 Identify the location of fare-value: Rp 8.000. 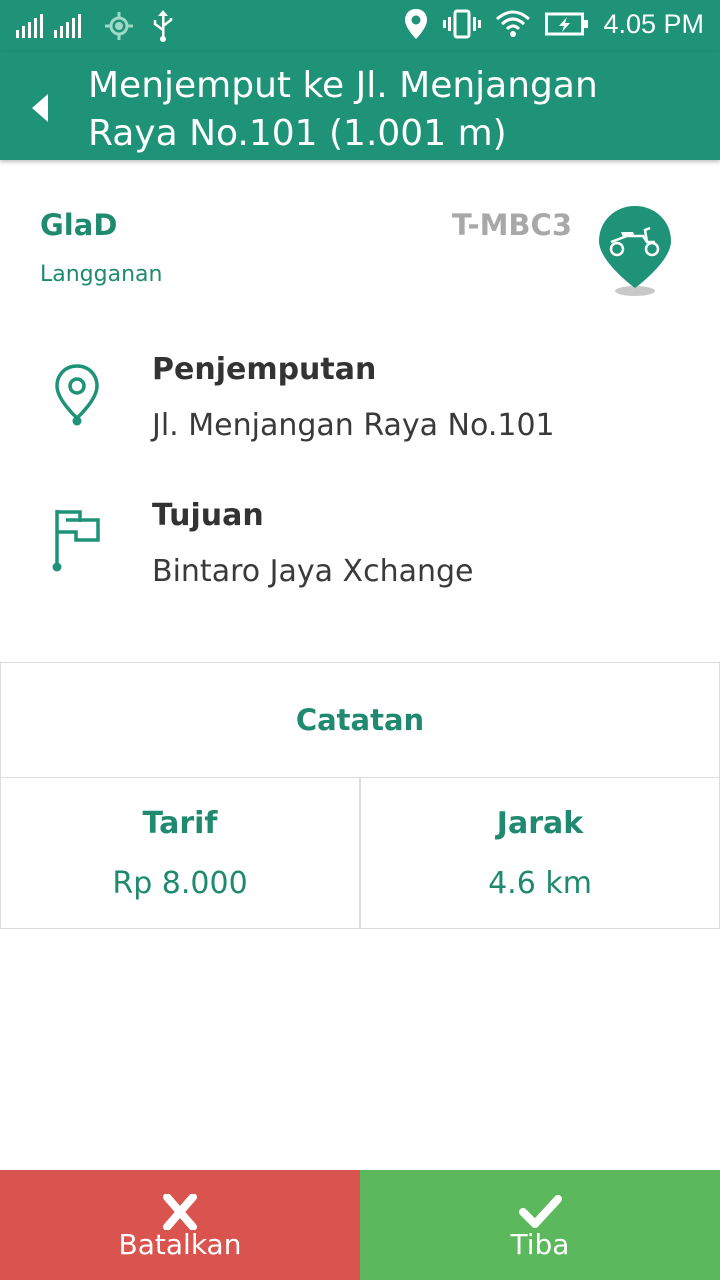
(180, 883).